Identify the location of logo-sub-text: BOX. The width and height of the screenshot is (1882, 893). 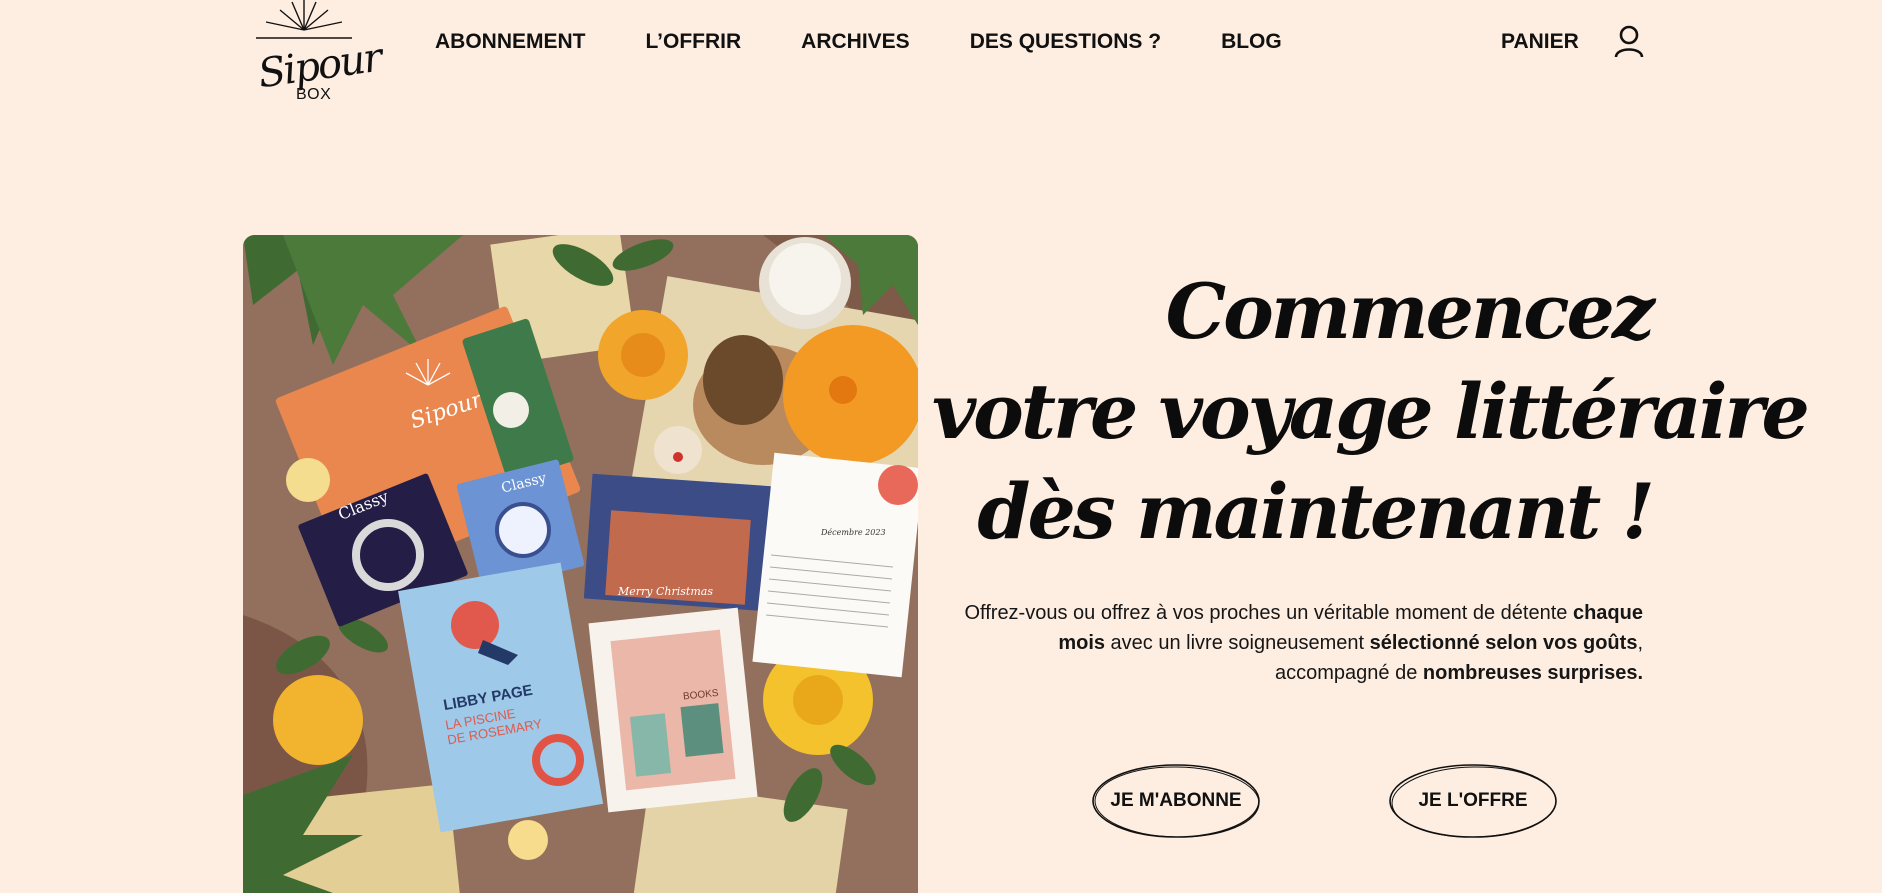
(314, 94).